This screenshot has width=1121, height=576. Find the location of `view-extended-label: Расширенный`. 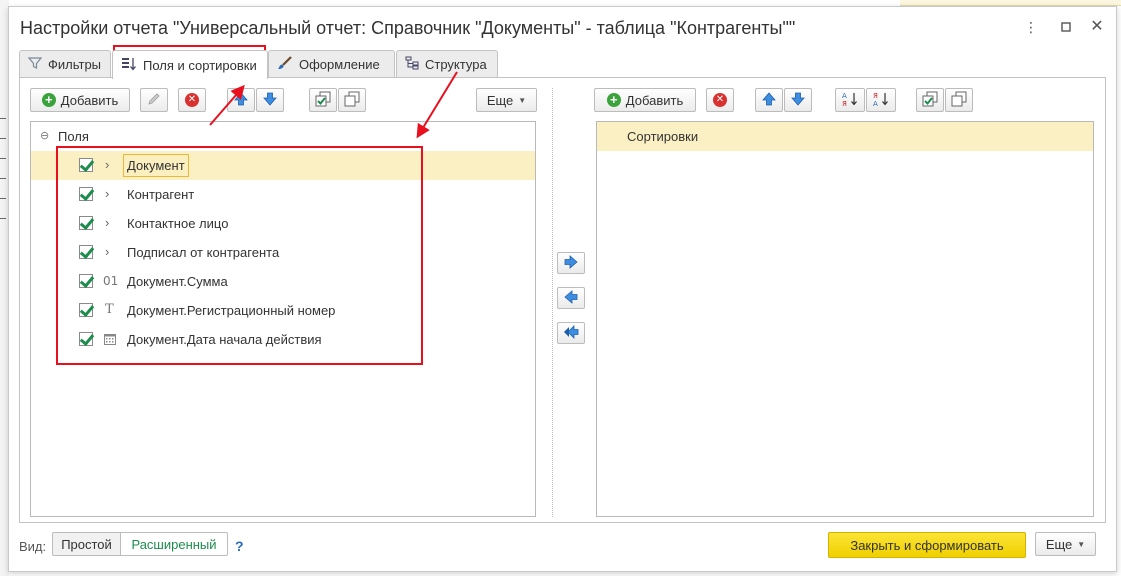

view-extended-label: Расширенный is located at coordinates (174, 544).